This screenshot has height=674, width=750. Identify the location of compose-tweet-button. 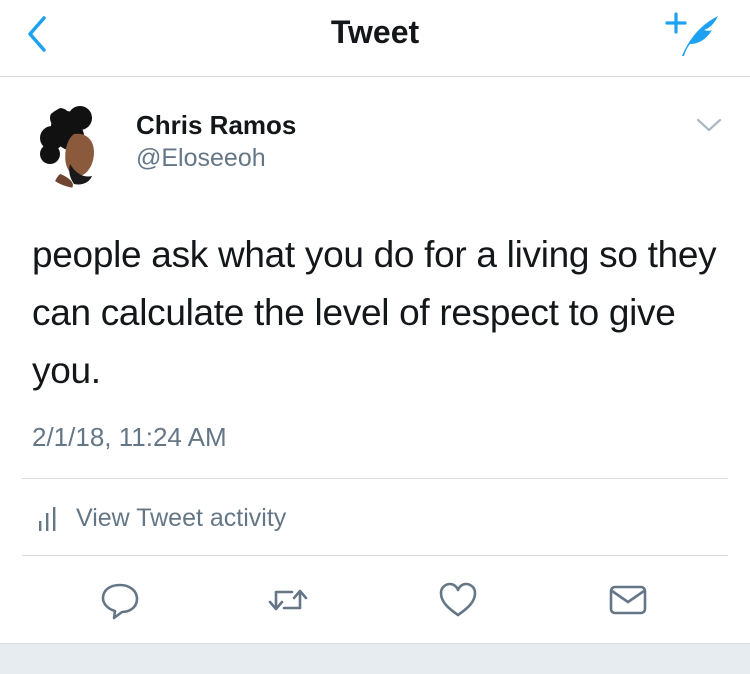
(694, 35).